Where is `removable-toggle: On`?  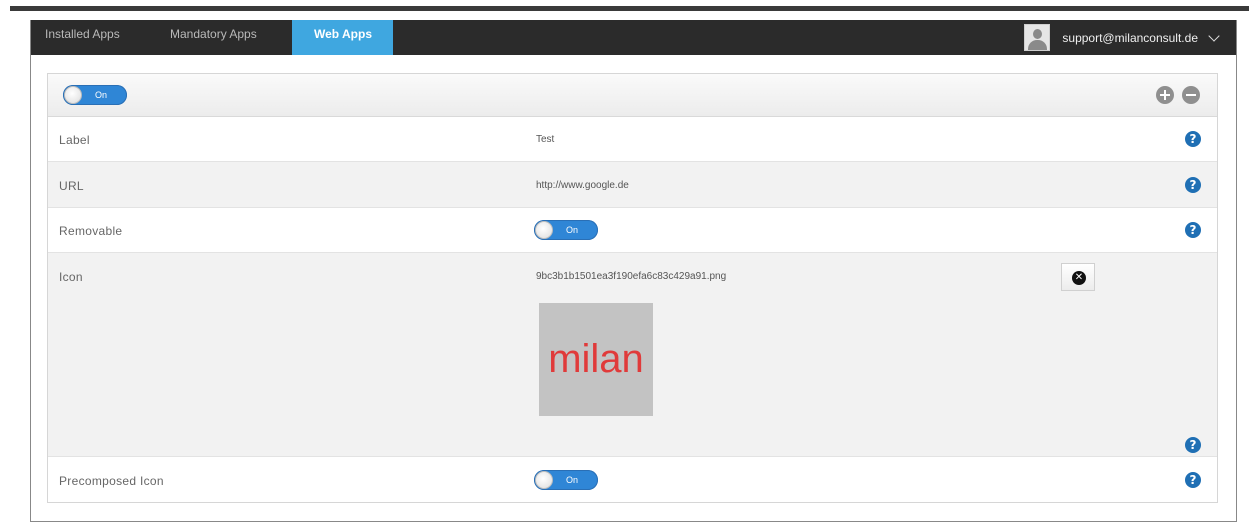 removable-toggle: On is located at coordinates (566, 230).